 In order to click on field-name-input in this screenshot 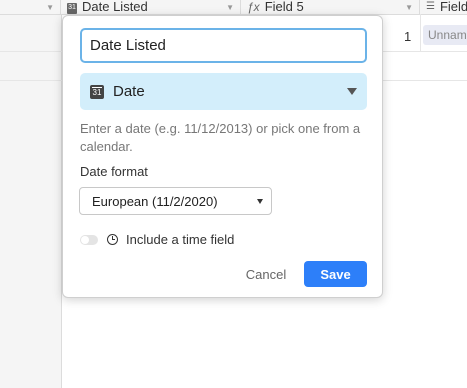, I will do `click(223, 45)`.